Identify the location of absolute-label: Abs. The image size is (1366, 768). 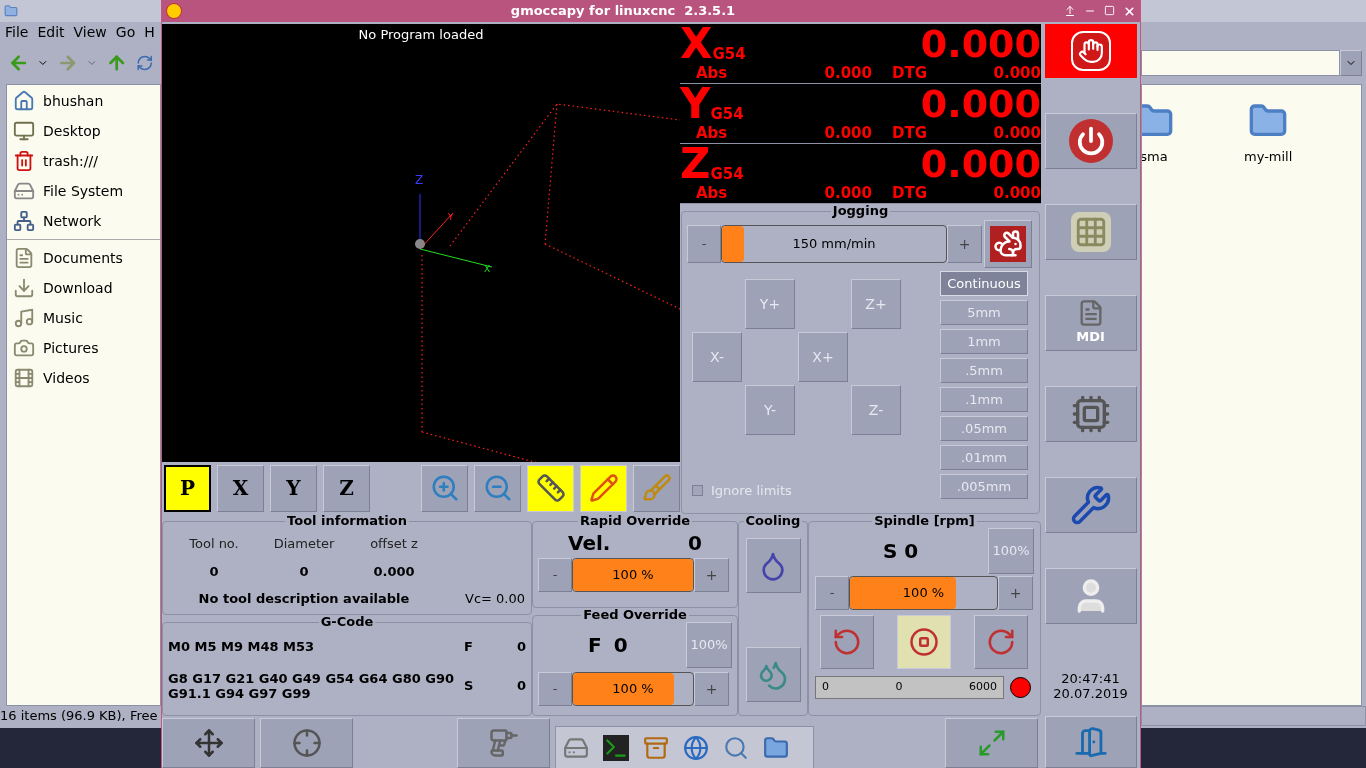
(712, 73).